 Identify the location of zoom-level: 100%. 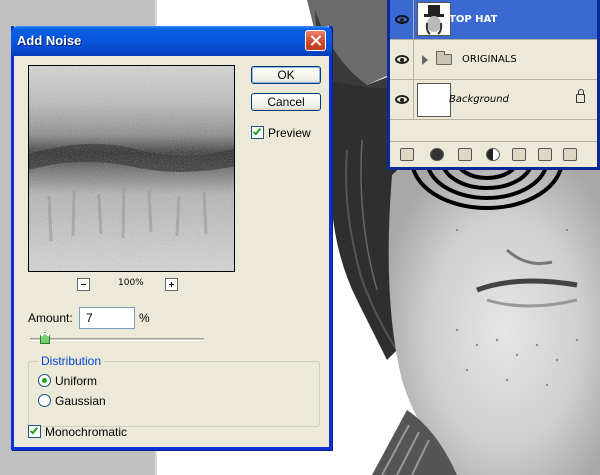
(131, 283).